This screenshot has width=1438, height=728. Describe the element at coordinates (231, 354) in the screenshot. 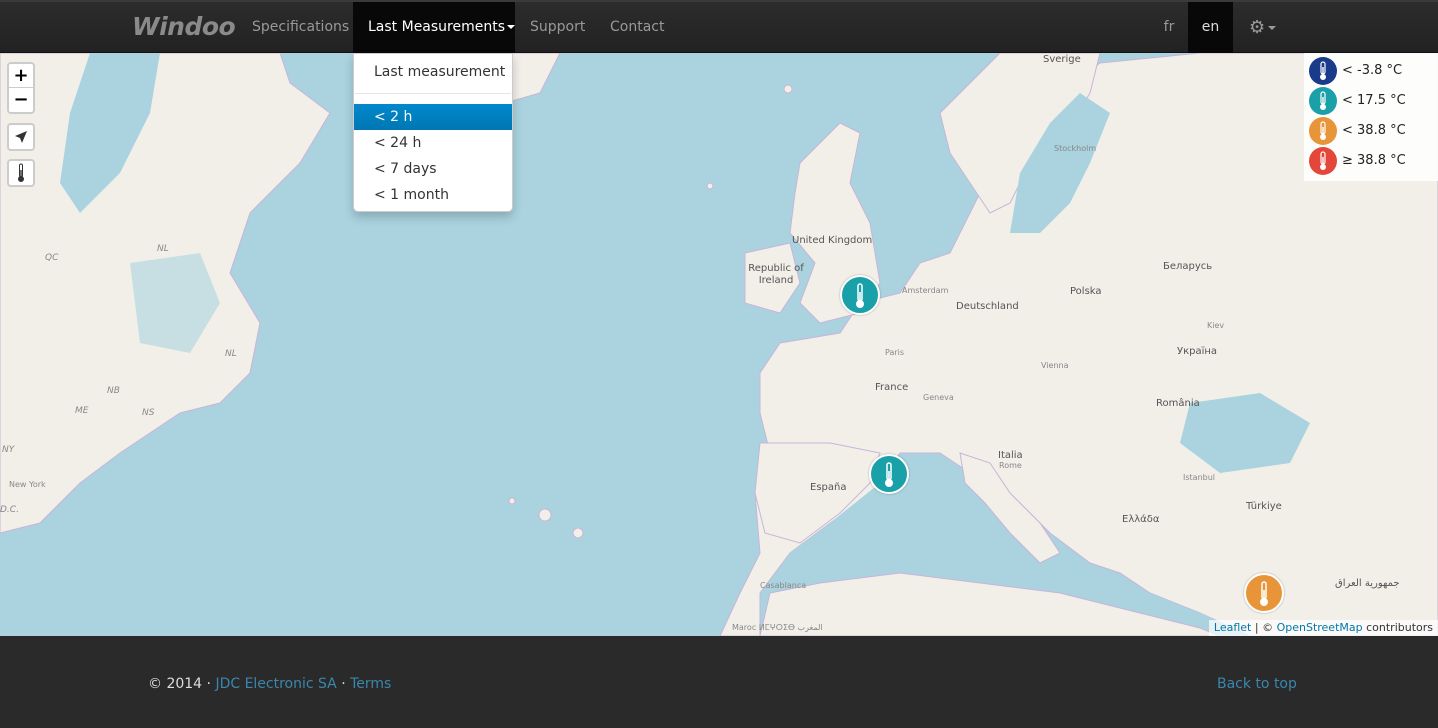

I see `map-label-nl-2: NL` at that location.